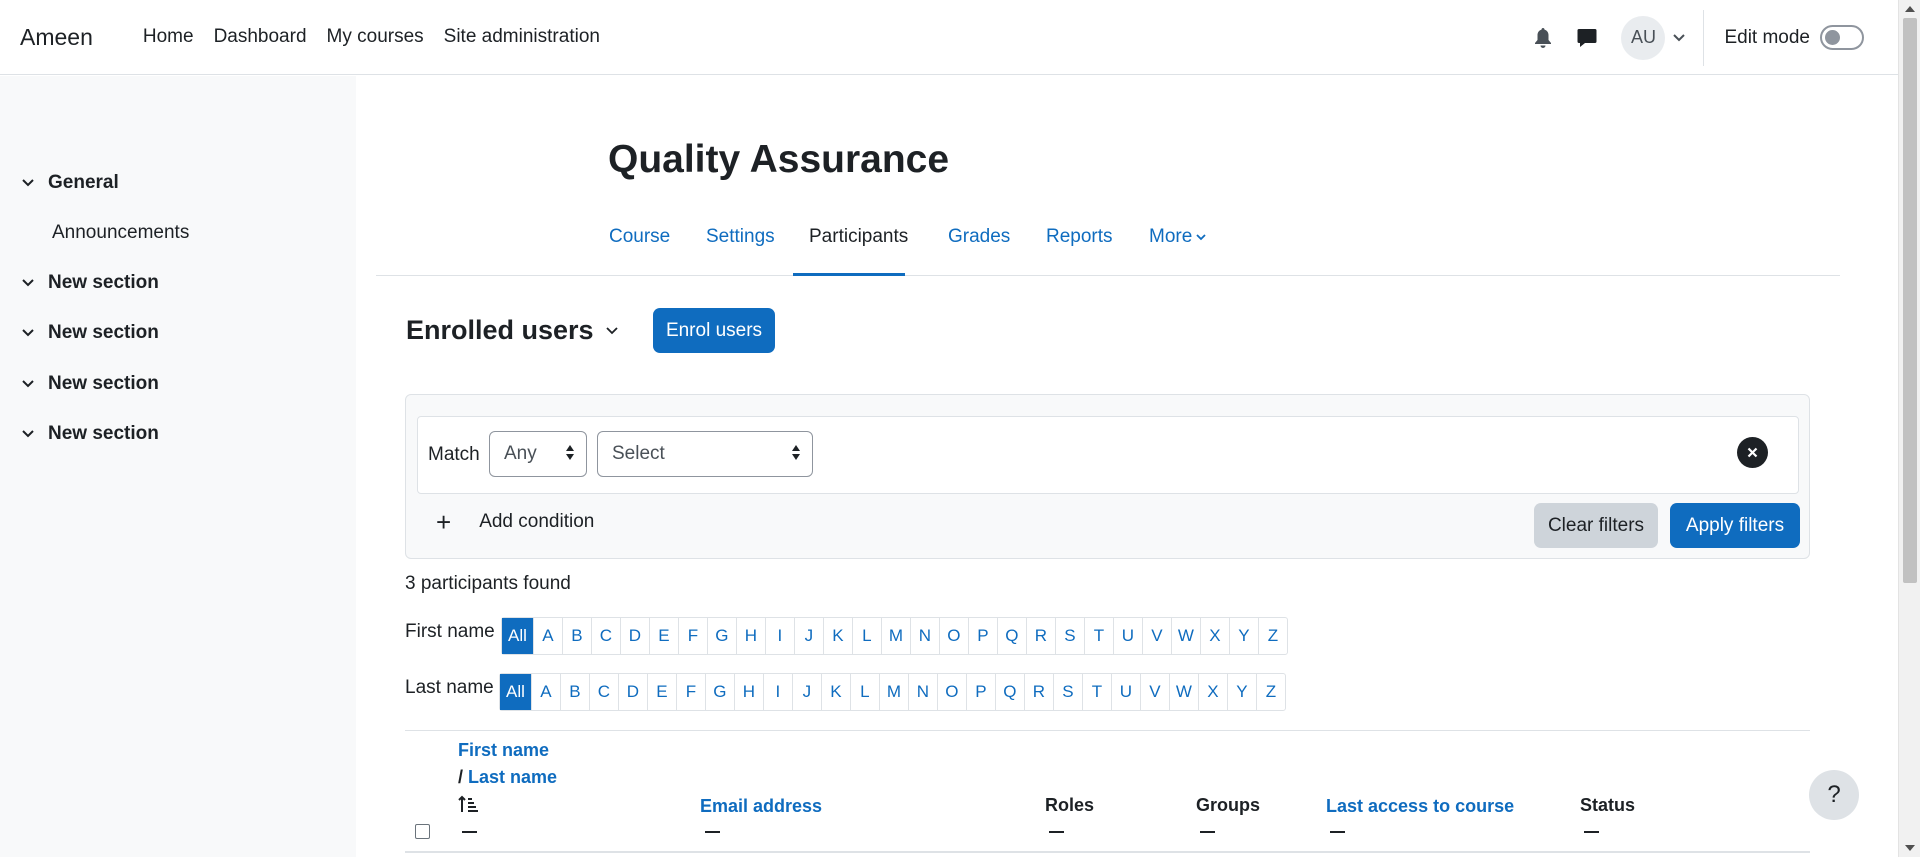 The width and height of the screenshot is (1920, 857). I want to click on enrol-users-button: Enrol users, so click(714, 330).